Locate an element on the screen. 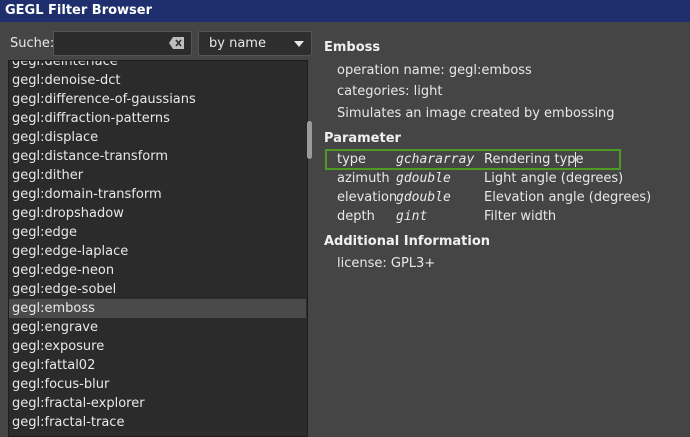 Image resolution: width=690 pixels, height=437 pixels. parameter-type: gint is located at coordinates (412, 216).